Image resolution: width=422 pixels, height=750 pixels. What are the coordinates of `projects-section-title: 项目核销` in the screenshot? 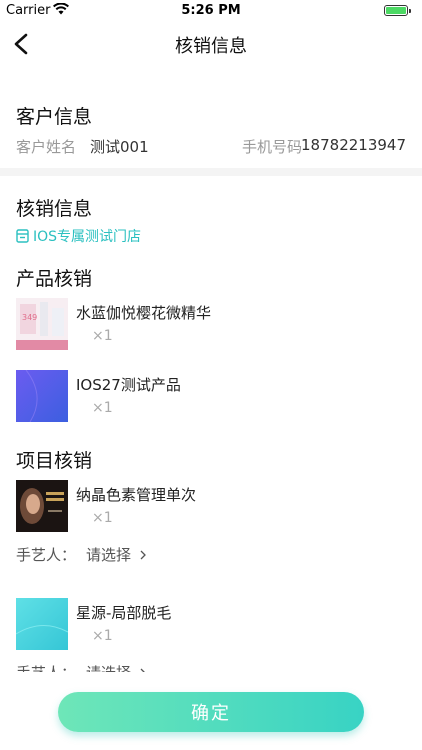 It's located at (54, 461).